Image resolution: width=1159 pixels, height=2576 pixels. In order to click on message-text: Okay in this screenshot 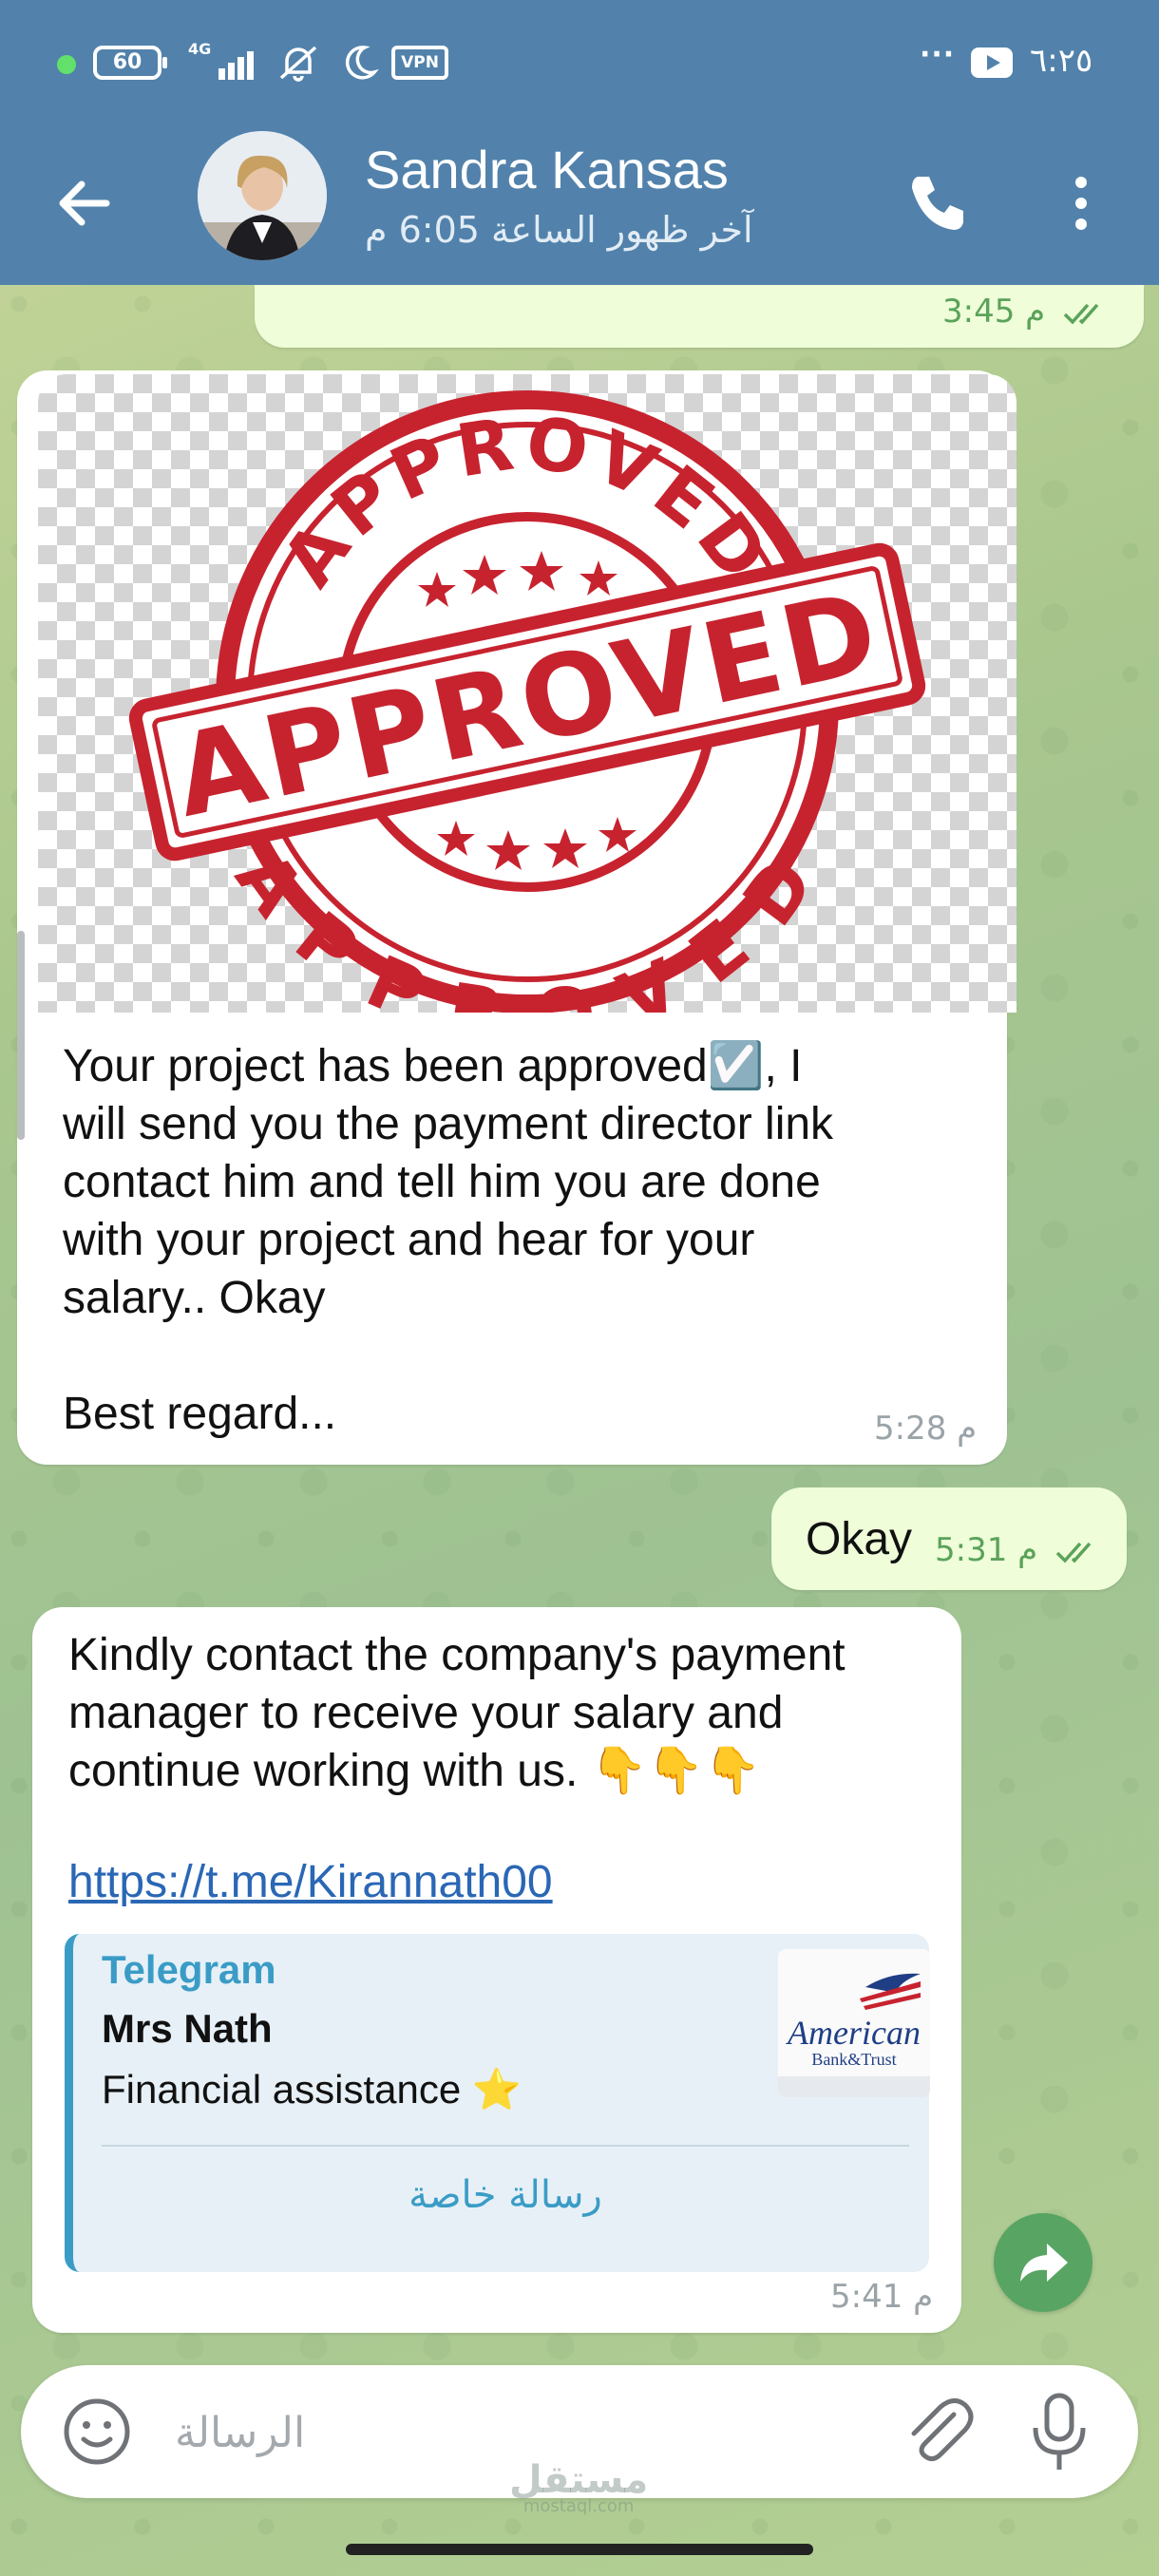, I will do `click(859, 1539)`.